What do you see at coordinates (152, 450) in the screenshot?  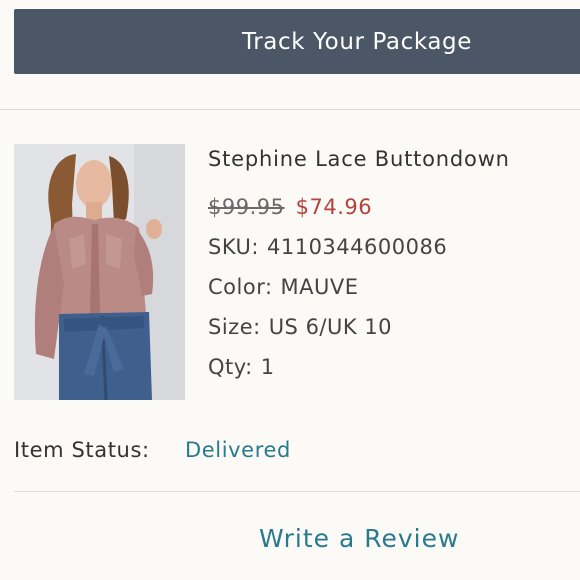 I see `item-status-row: Item Status: Delivered` at bounding box center [152, 450].